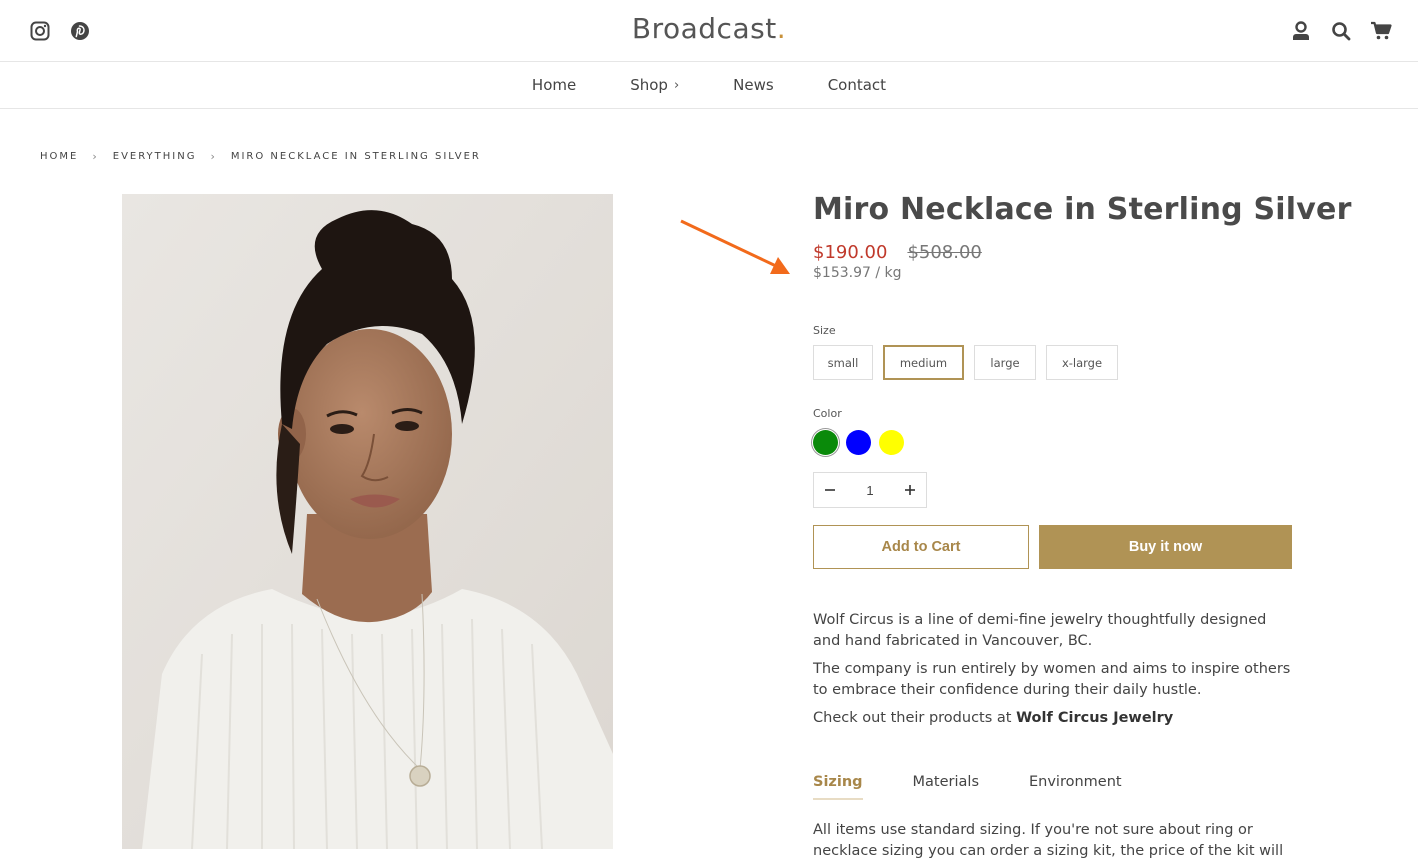 This screenshot has height=864, width=1418. I want to click on breadcrumb-home: Home, so click(59, 156).